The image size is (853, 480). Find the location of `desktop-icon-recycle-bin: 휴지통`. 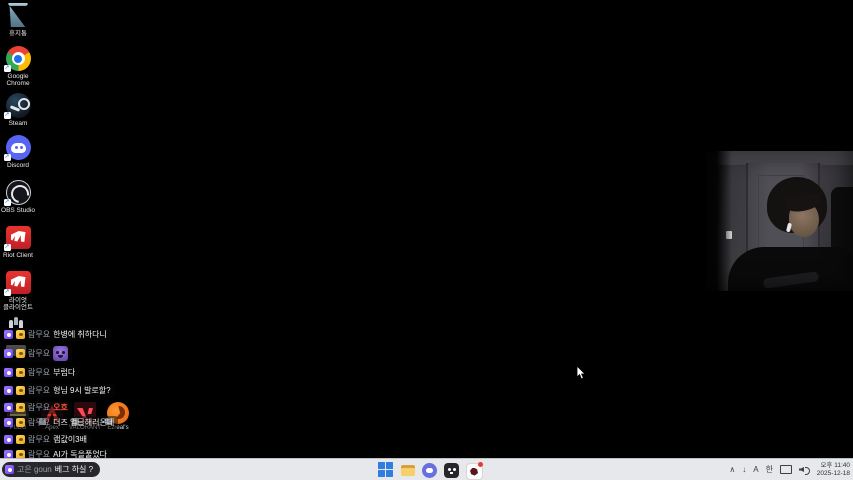

desktop-icon-recycle-bin: 휴지통 is located at coordinates (18, 20).